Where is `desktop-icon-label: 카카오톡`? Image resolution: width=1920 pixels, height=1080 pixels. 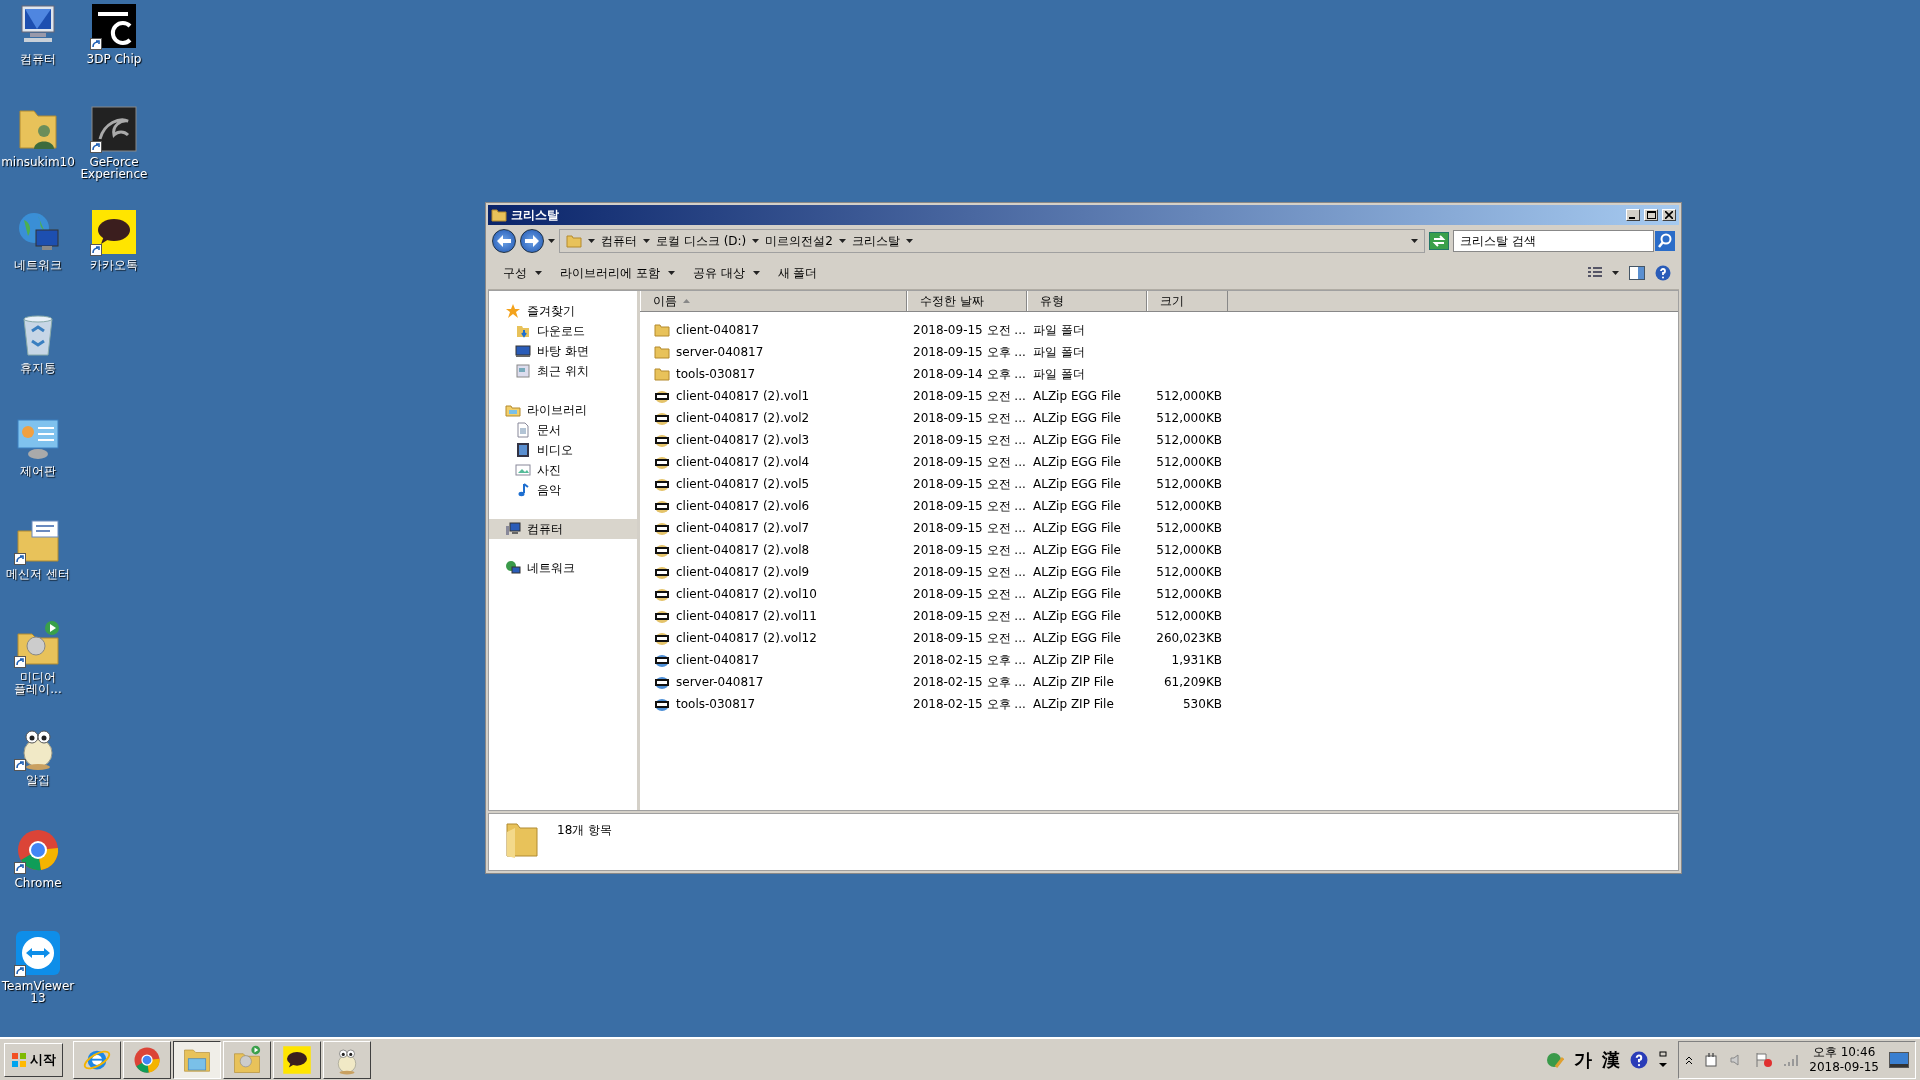
desktop-icon-label: 카카오톡 is located at coordinates (114, 265).